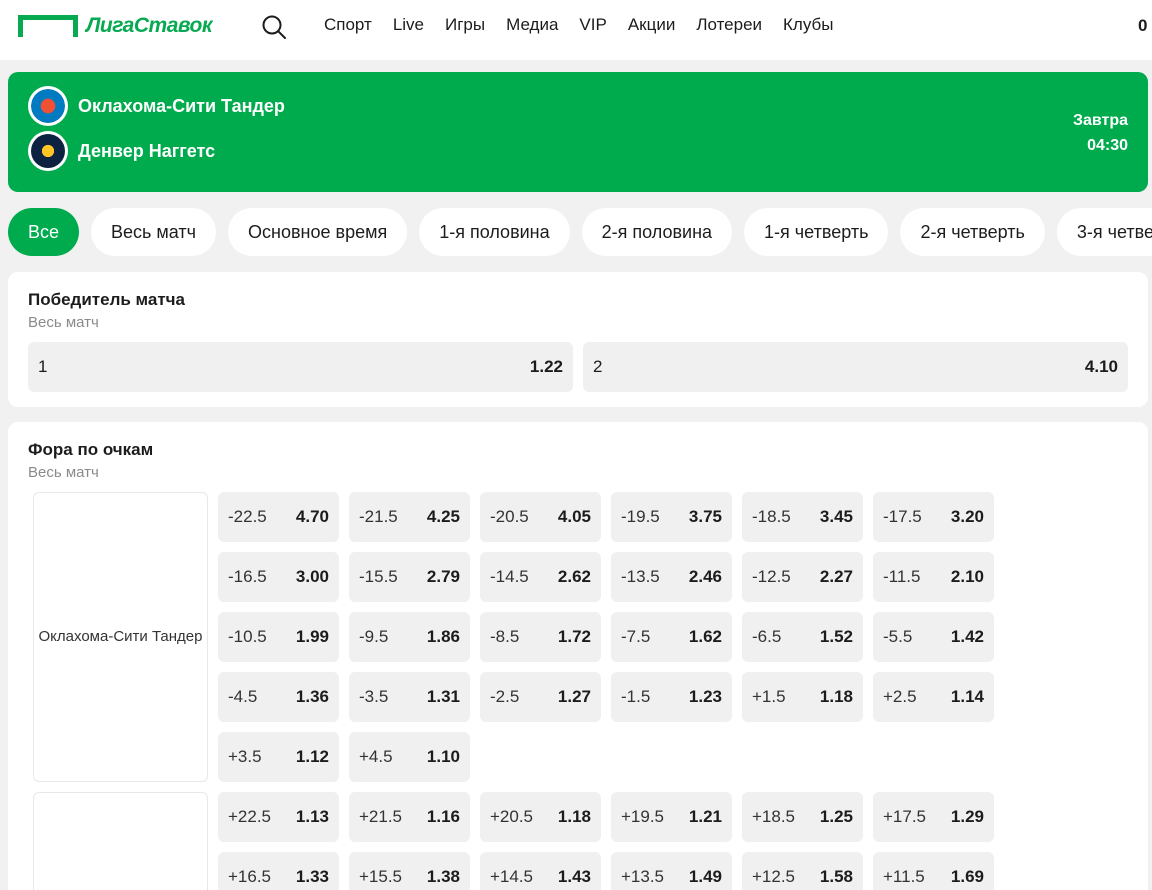 The width and height of the screenshot is (1152, 890). I want to click on handicap-odd-button: -6.5 1.52, so click(802, 637).